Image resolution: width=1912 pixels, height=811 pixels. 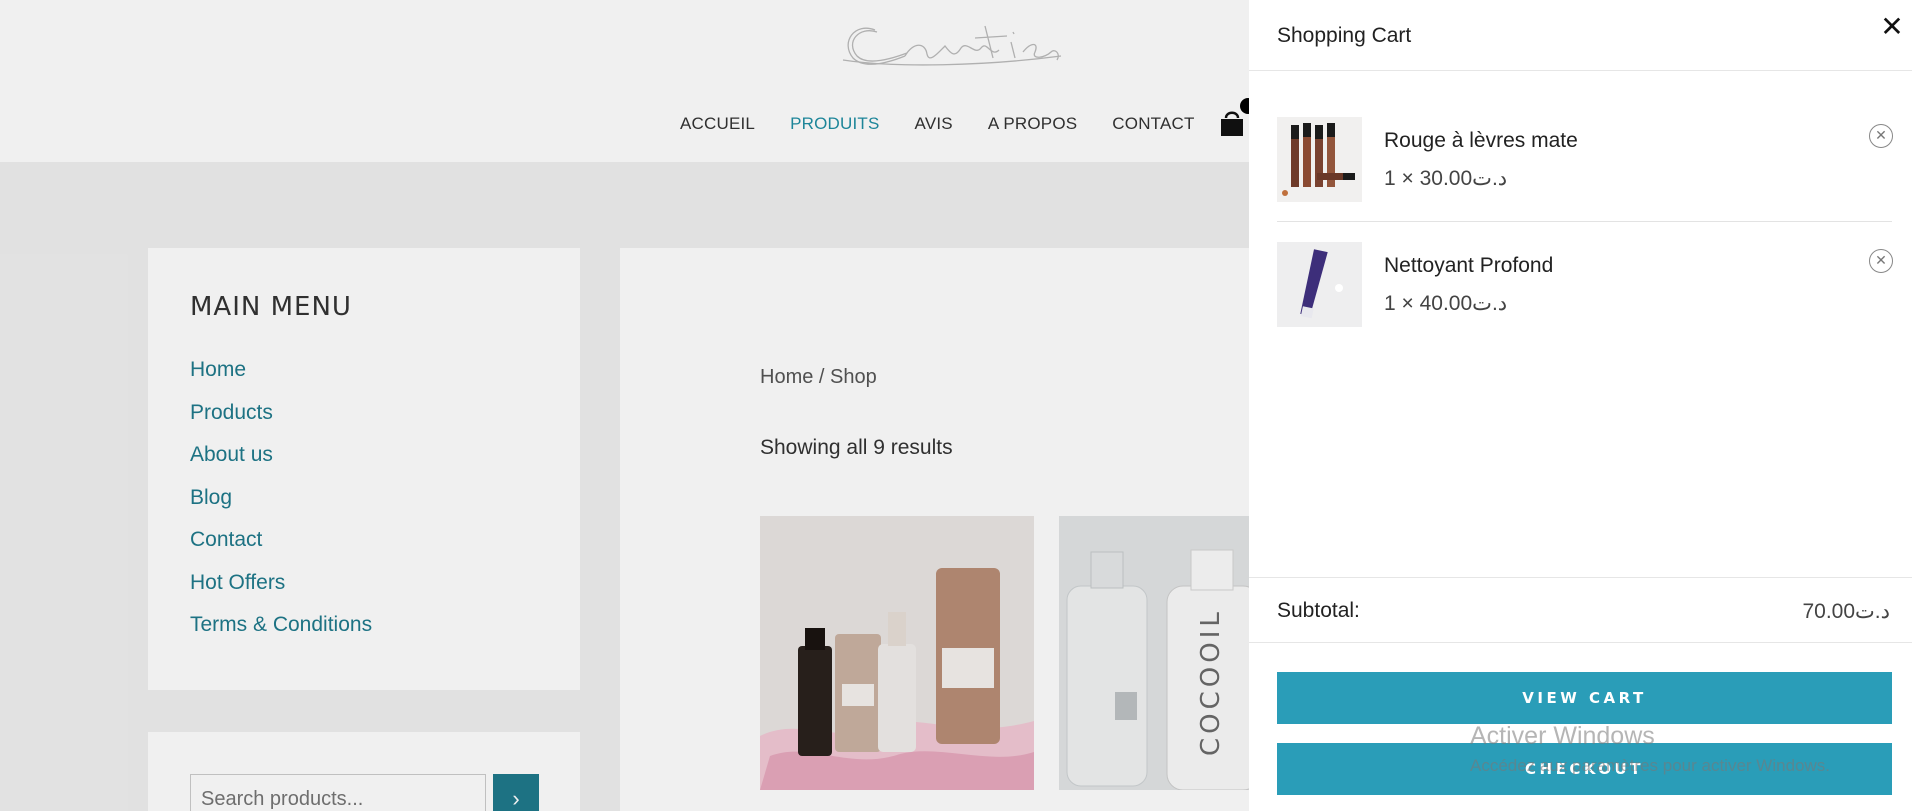 What do you see at coordinates (1892, 27) in the screenshot?
I see `close-icon: ✕` at bounding box center [1892, 27].